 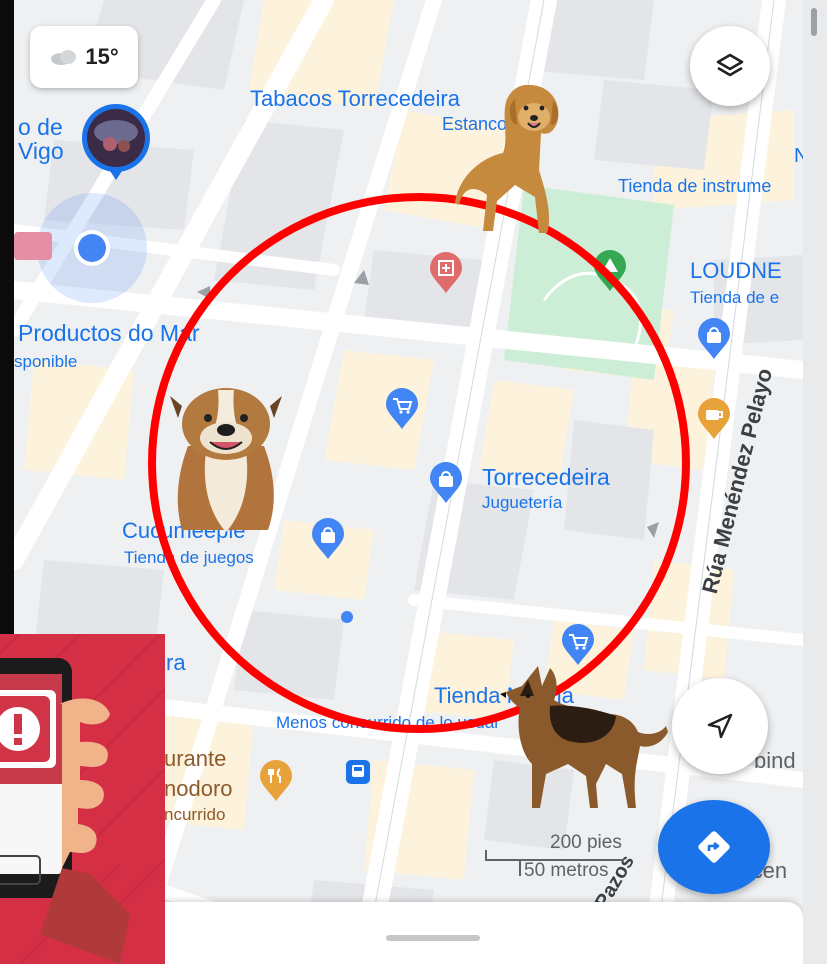 What do you see at coordinates (775, 760) in the screenshot?
I see `label-bind: bind` at bounding box center [775, 760].